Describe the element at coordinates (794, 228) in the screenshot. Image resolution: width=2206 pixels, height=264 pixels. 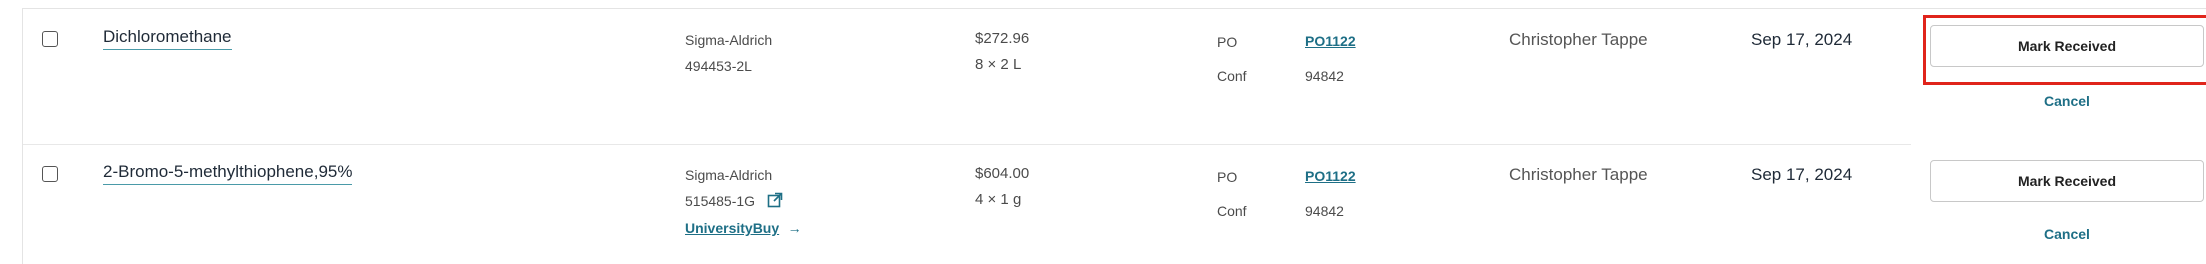
I see `arrow-right-icon: →` at that location.